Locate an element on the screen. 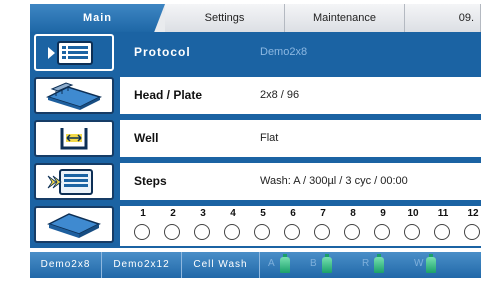  steps-list-icon is located at coordinates (70, 181).